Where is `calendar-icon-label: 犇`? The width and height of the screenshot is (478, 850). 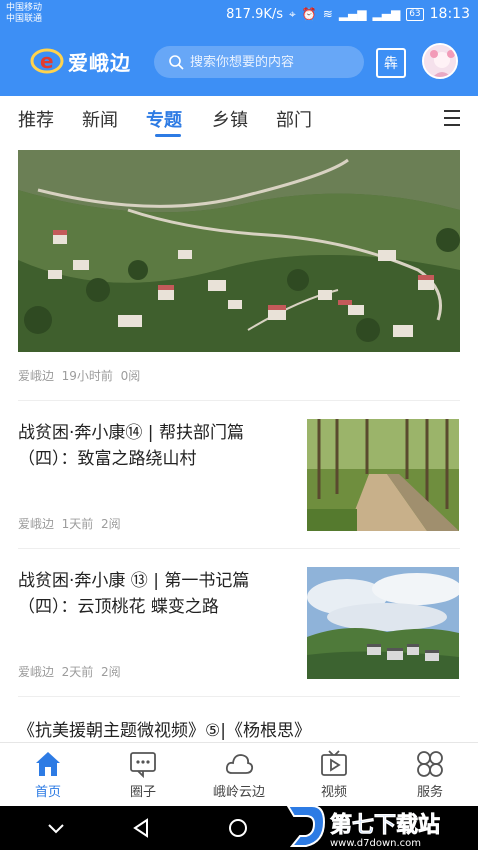 calendar-icon-label: 犇 is located at coordinates (391, 64).